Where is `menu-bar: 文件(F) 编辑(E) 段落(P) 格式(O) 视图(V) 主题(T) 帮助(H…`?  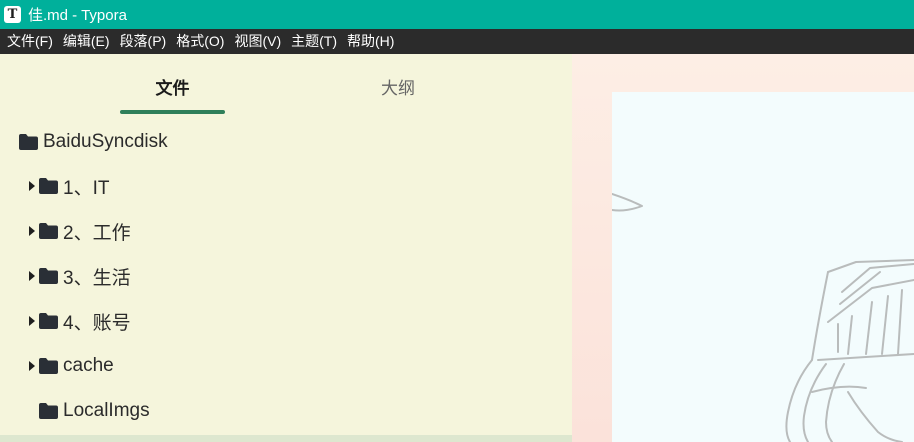 menu-bar: 文件(F) 编辑(E) 段落(P) 格式(O) 视图(V) 主题(T) 帮助(H… is located at coordinates (457, 41).